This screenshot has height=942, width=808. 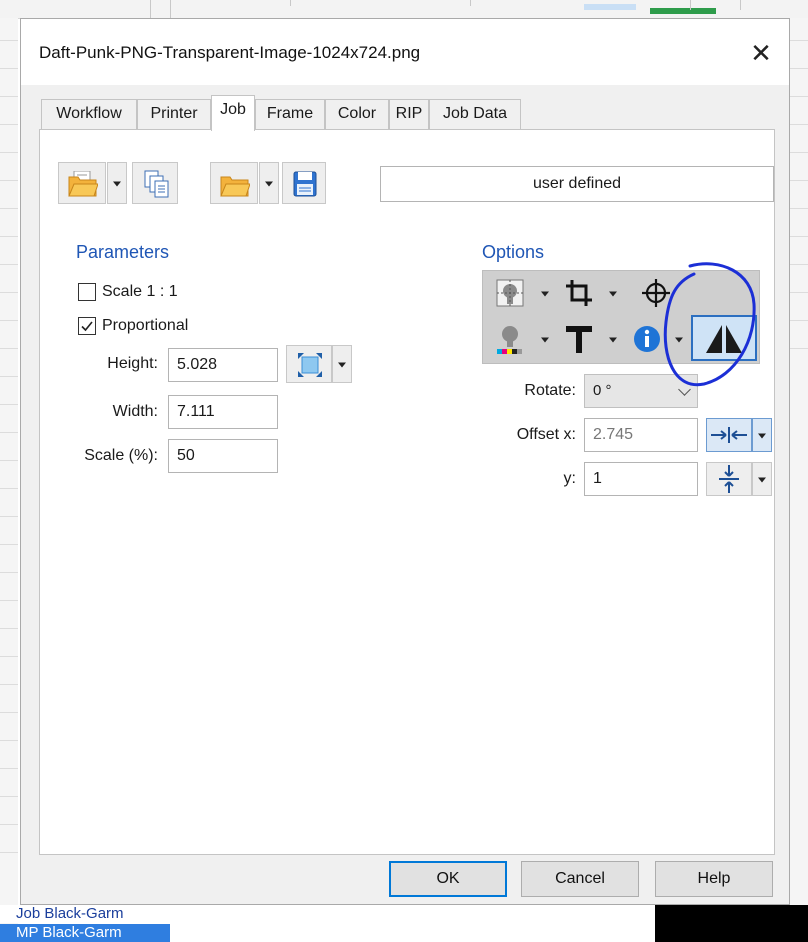 I want to click on offset-y-label: y:, so click(x=569, y=478).